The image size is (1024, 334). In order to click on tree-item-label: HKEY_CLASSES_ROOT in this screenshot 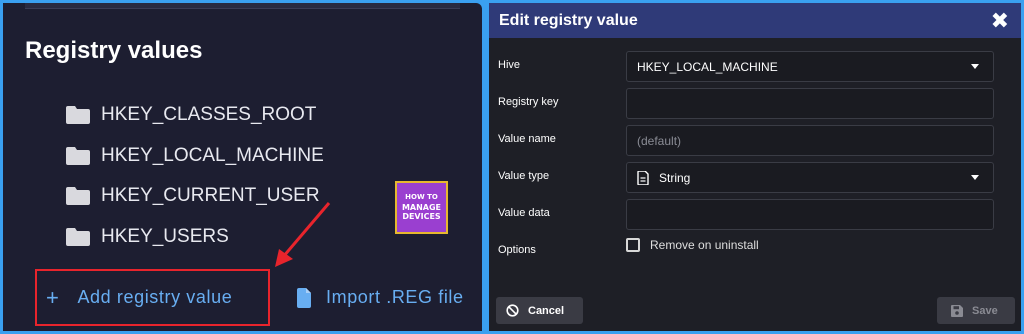, I will do `click(209, 115)`.